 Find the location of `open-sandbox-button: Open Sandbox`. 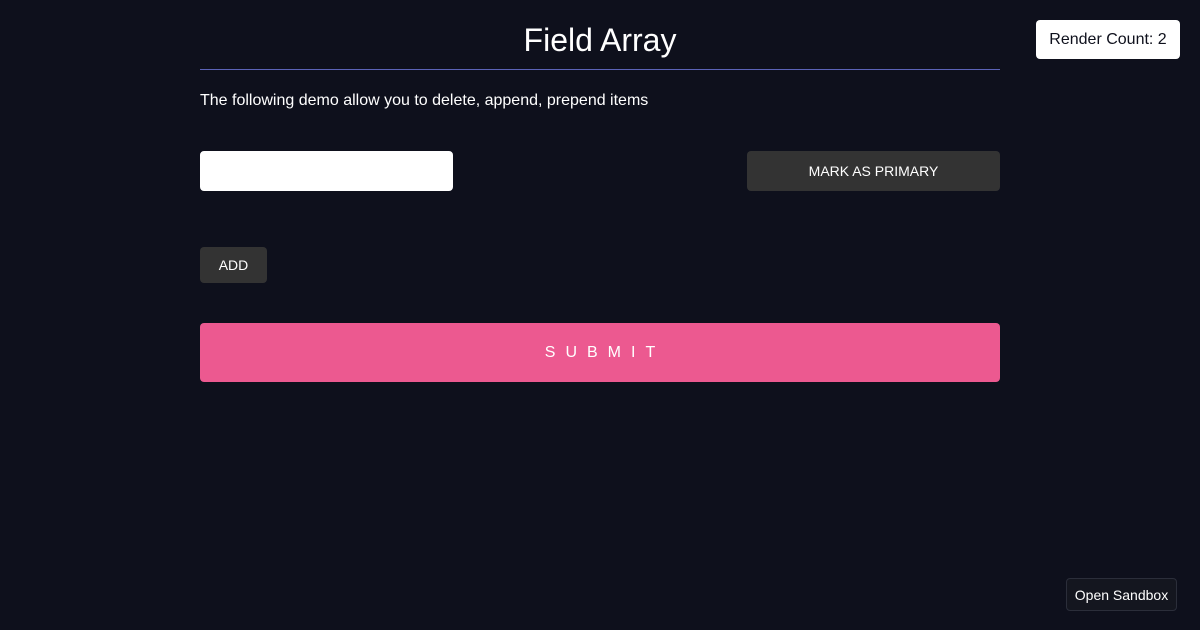

open-sandbox-button: Open Sandbox is located at coordinates (1121, 594).